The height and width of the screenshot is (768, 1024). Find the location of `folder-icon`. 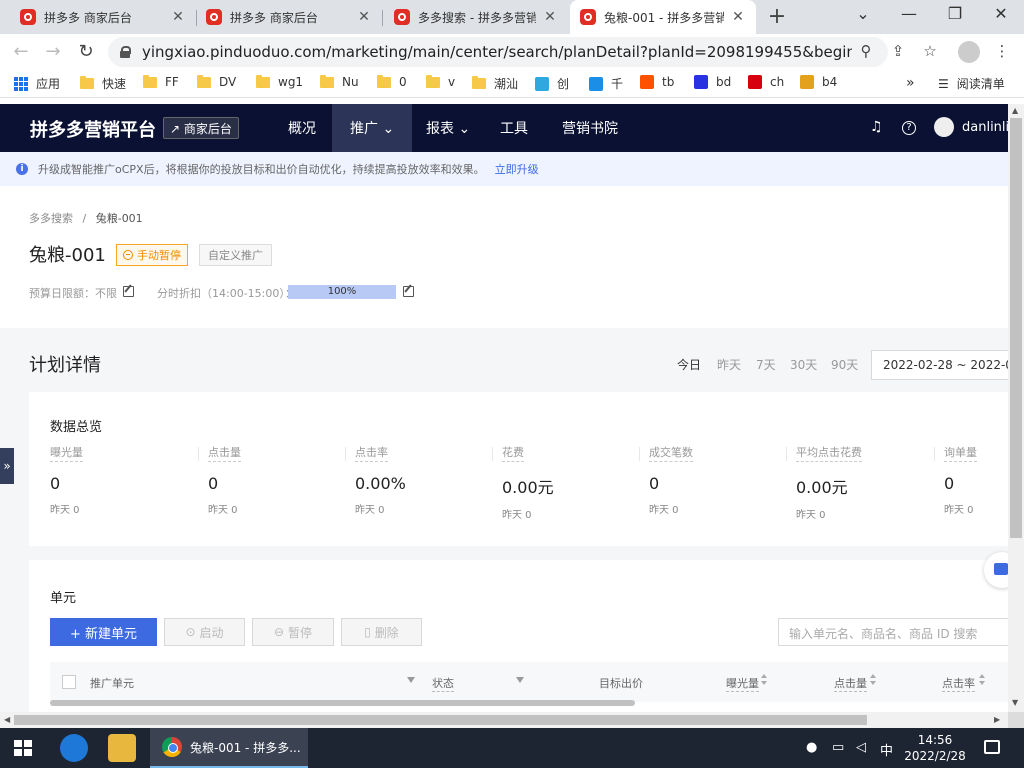

folder-icon is located at coordinates (384, 81).